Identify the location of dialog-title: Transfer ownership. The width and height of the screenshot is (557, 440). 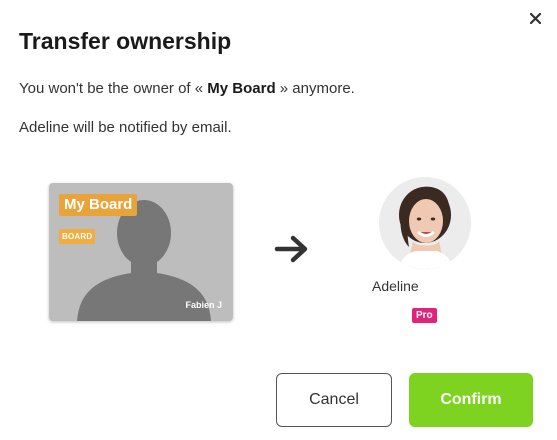
(125, 41).